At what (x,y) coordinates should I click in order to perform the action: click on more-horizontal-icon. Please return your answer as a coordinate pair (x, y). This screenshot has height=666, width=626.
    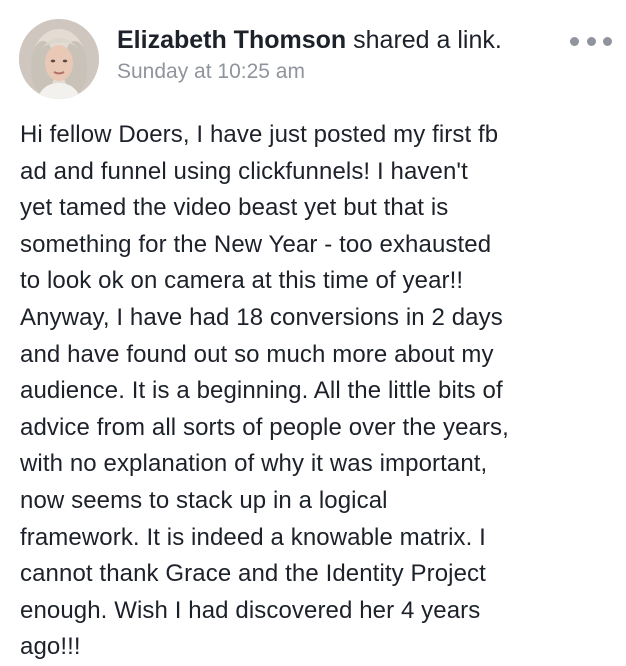
    Looking at the image, I should click on (574, 41).